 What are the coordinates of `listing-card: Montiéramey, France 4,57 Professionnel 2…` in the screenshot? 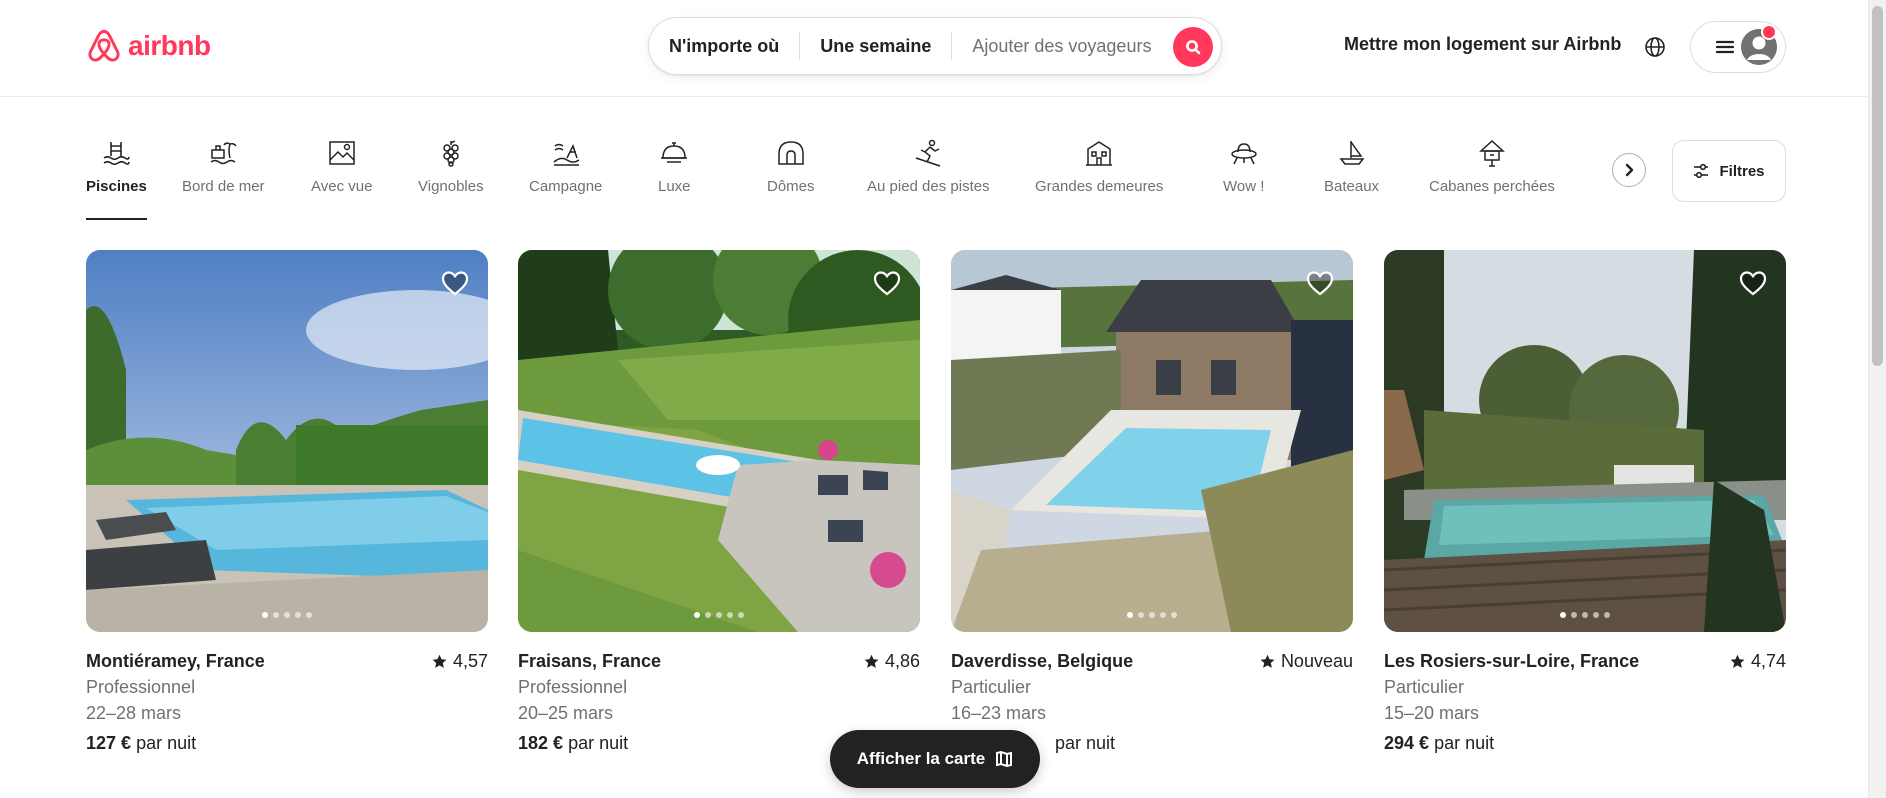 It's located at (287, 503).